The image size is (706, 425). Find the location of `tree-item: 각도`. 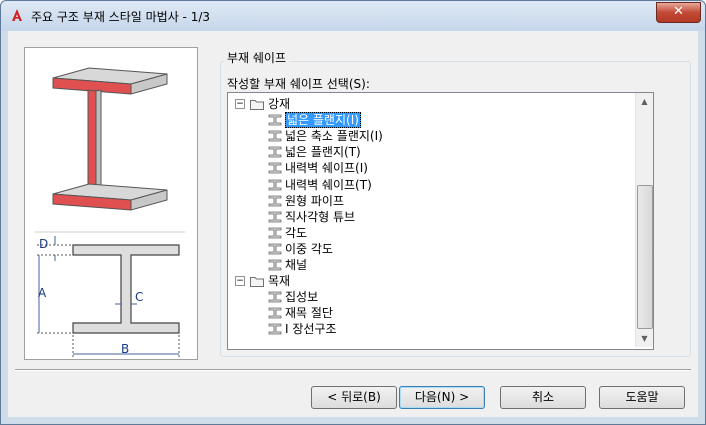

tree-item: 각도 is located at coordinates (296, 233).